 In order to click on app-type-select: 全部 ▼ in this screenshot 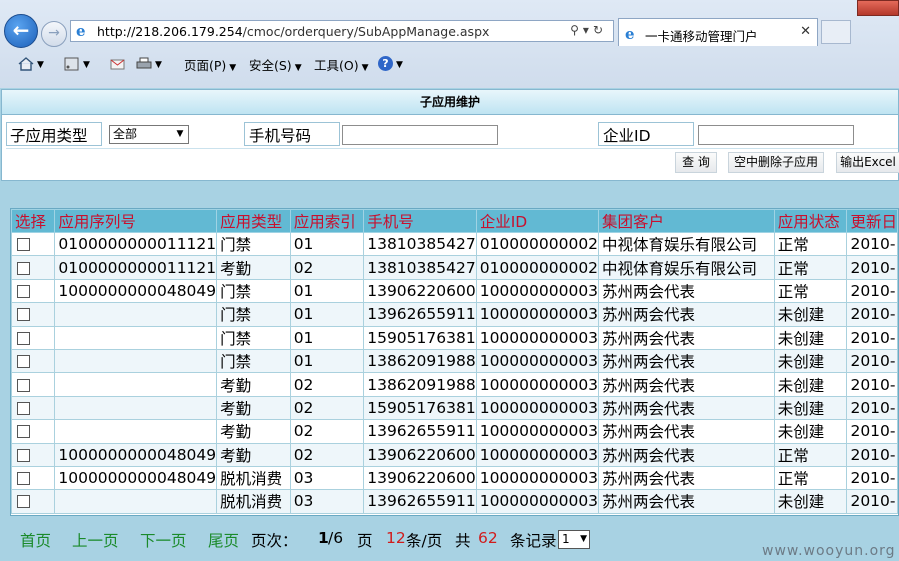, I will do `click(149, 134)`.